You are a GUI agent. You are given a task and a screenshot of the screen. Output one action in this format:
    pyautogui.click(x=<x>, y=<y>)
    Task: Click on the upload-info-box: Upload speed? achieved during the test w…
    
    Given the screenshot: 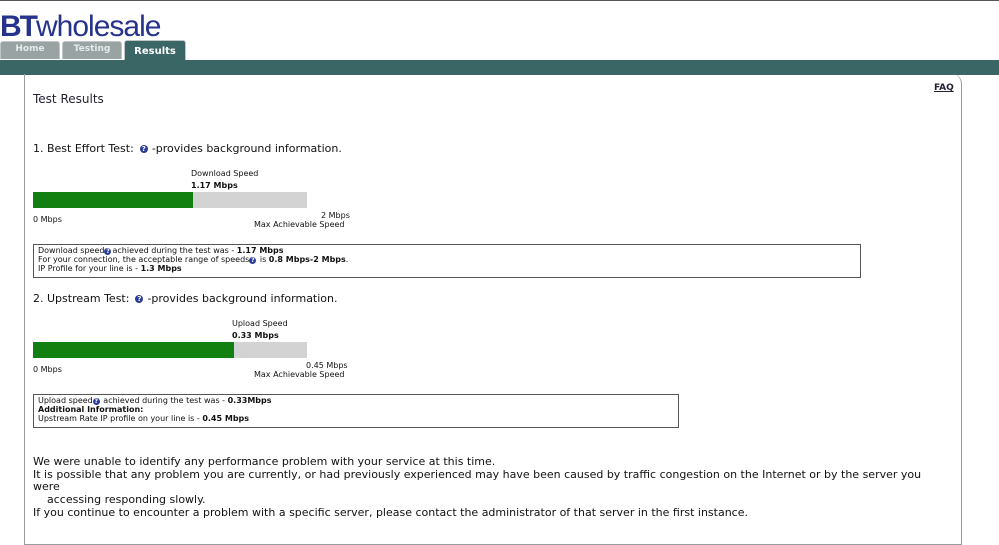 What is the action you would take?
    pyautogui.click(x=356, y=411)
    